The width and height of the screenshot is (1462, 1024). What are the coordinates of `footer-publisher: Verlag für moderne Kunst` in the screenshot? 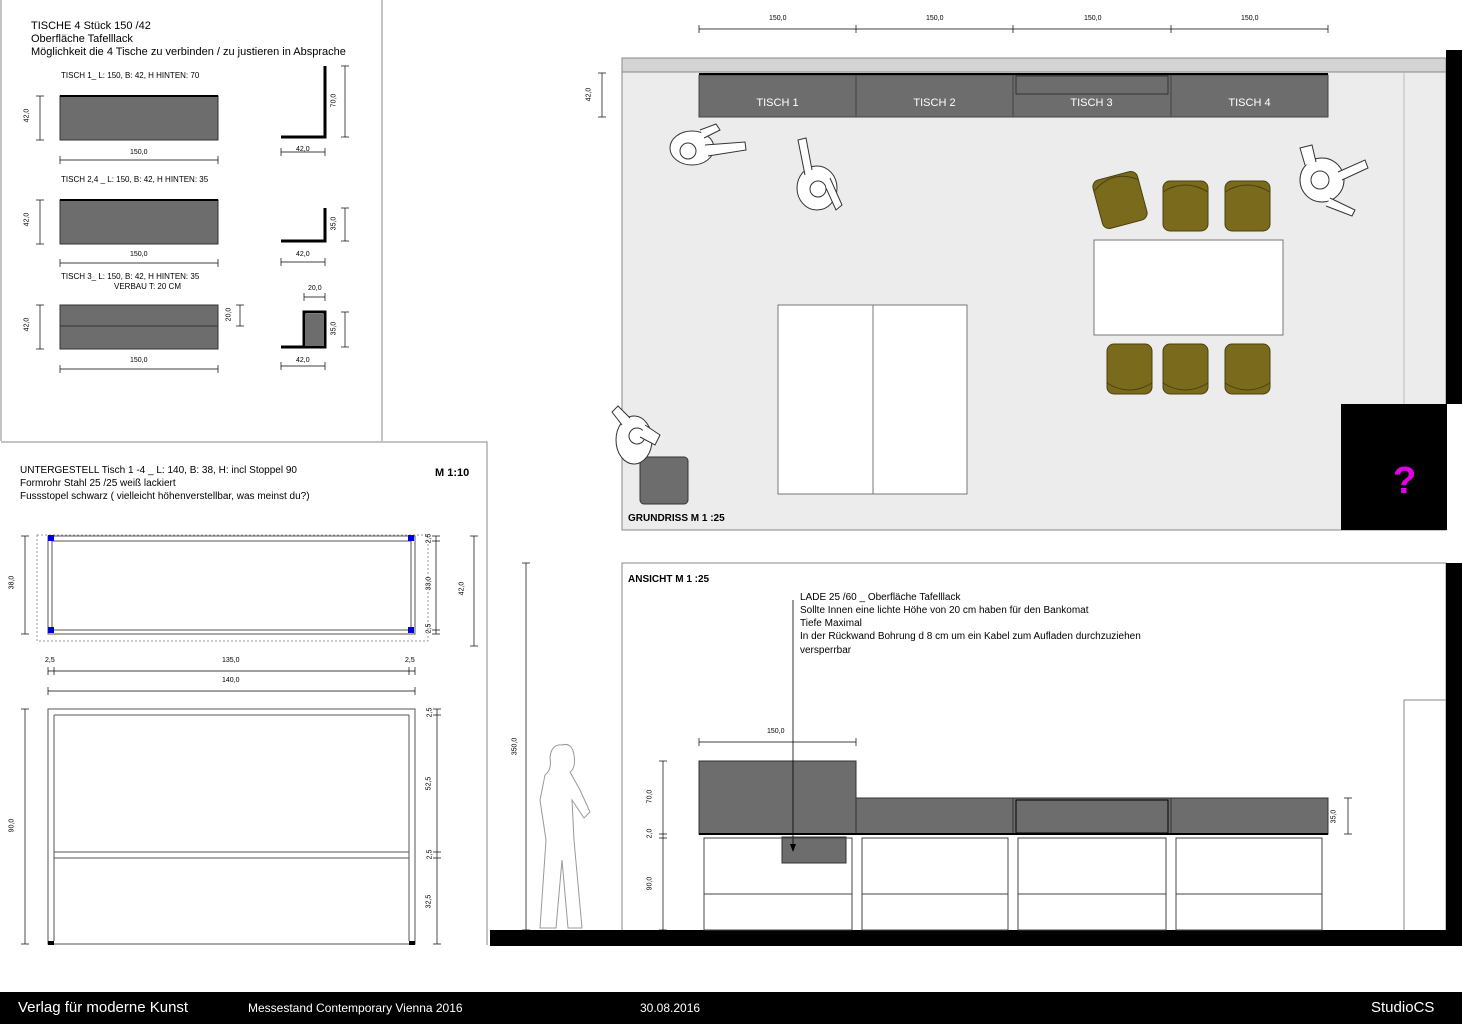 It's located at (103, 1007).